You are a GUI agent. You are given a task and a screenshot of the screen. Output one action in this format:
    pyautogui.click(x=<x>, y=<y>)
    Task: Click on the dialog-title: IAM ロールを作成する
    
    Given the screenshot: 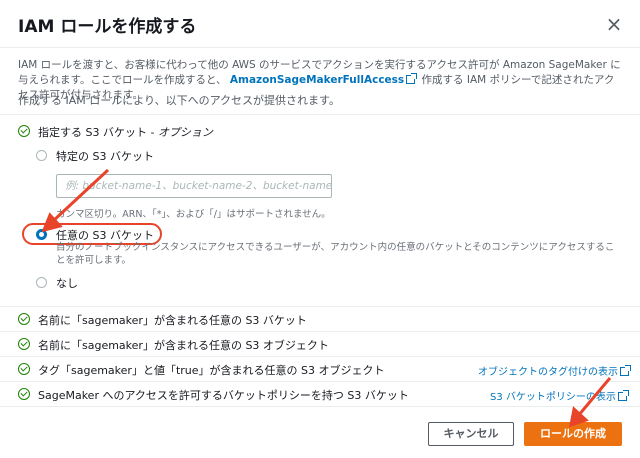 What is the action you would take?
    pyautogui.click(x=107, y=27)
    